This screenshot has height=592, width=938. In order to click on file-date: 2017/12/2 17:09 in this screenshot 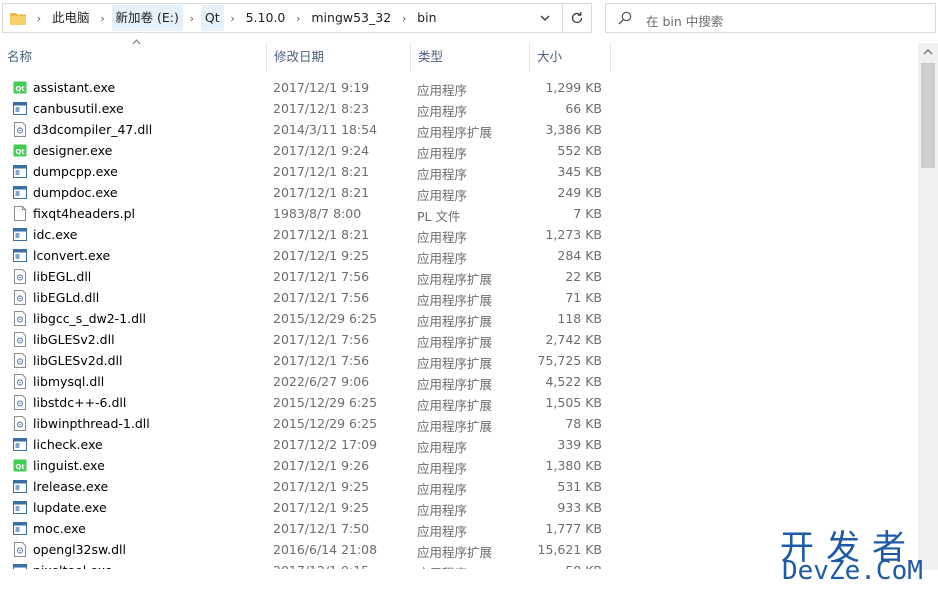, I will do `click(325, 444)`.